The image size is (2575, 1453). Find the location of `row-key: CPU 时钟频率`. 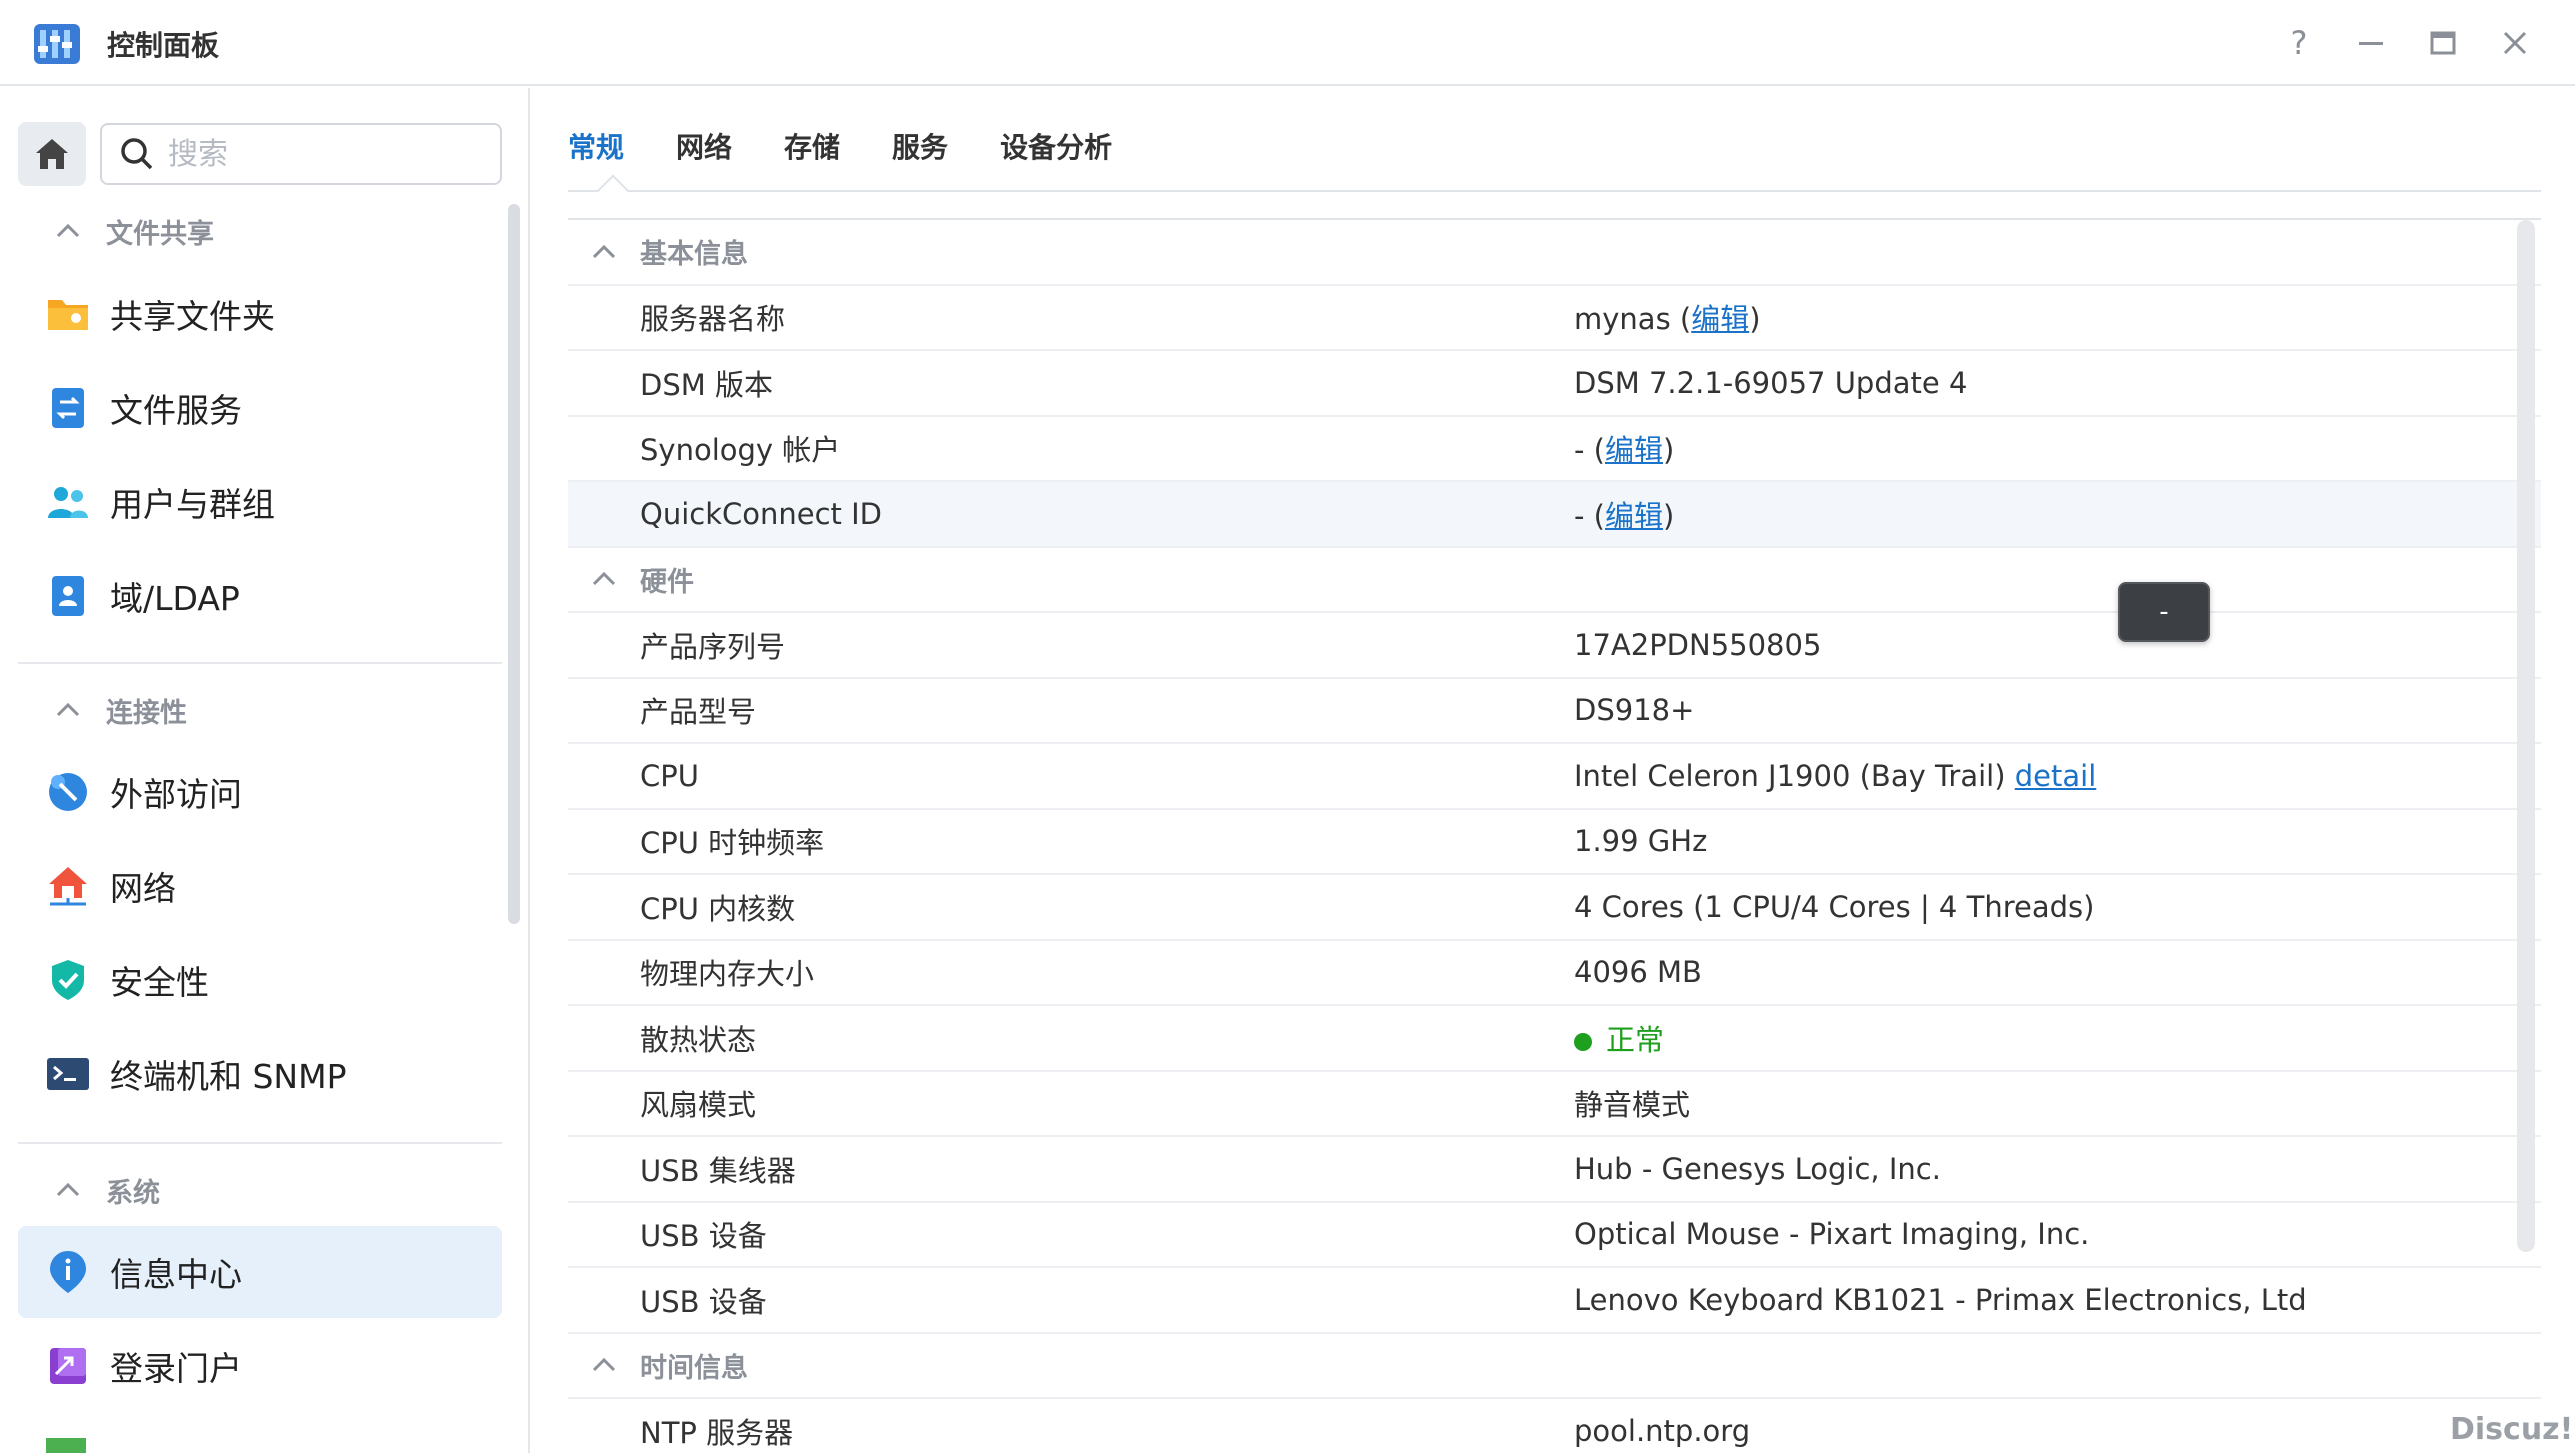

row-key: CPU 时钟频率 is located at coordinates (732, 843).